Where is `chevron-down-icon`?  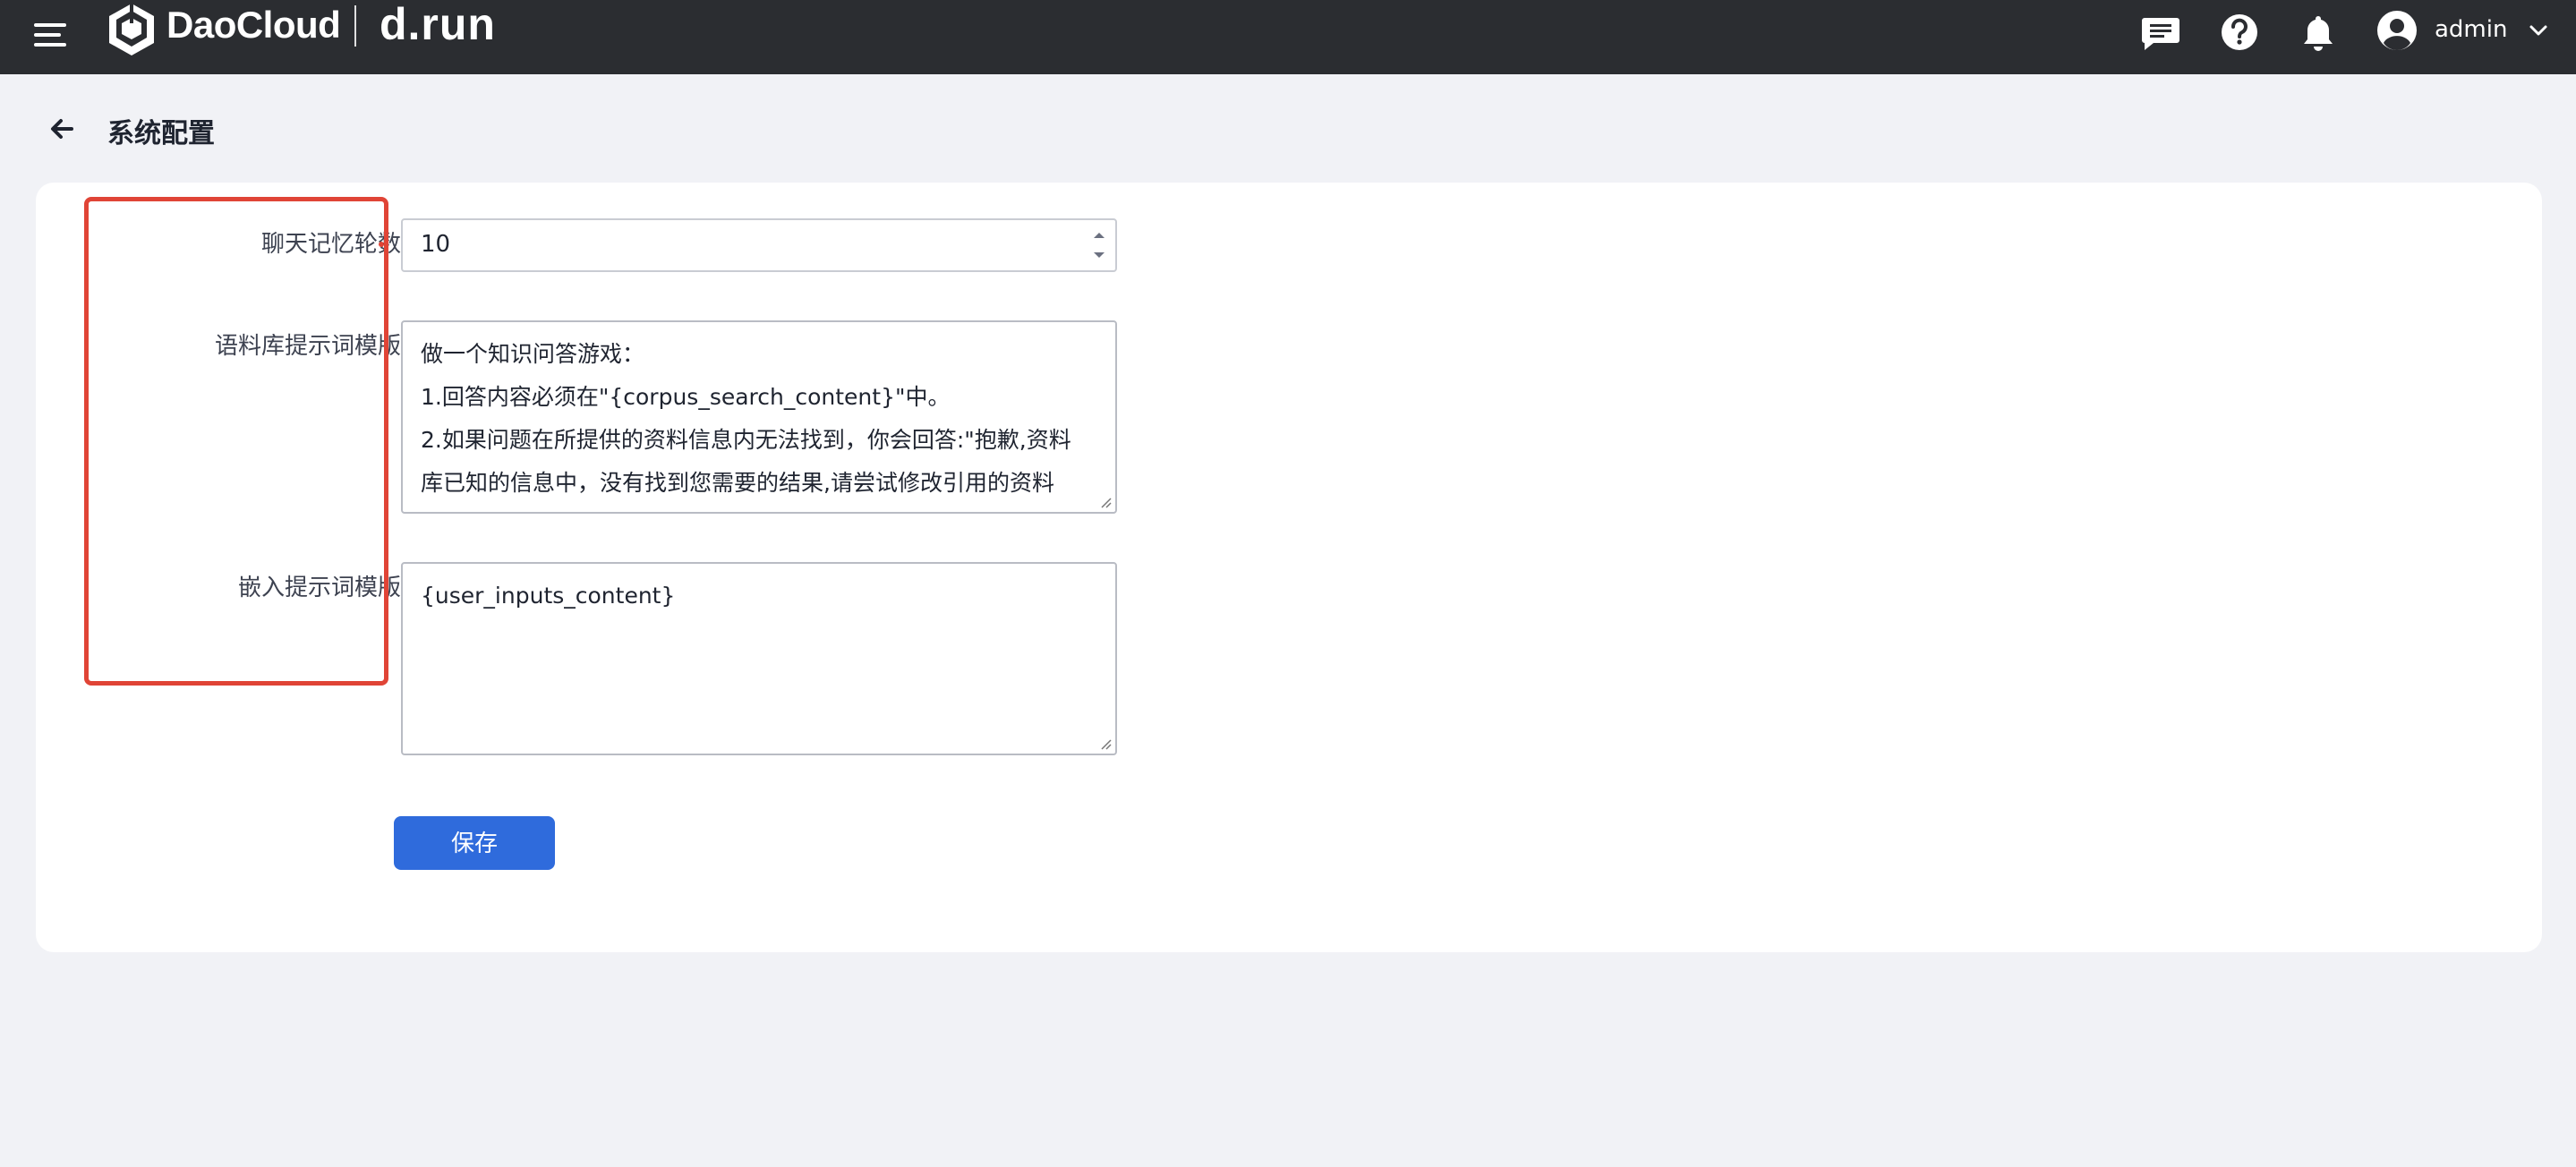 chevron-down-icon is located at coordinates (2538, 30).